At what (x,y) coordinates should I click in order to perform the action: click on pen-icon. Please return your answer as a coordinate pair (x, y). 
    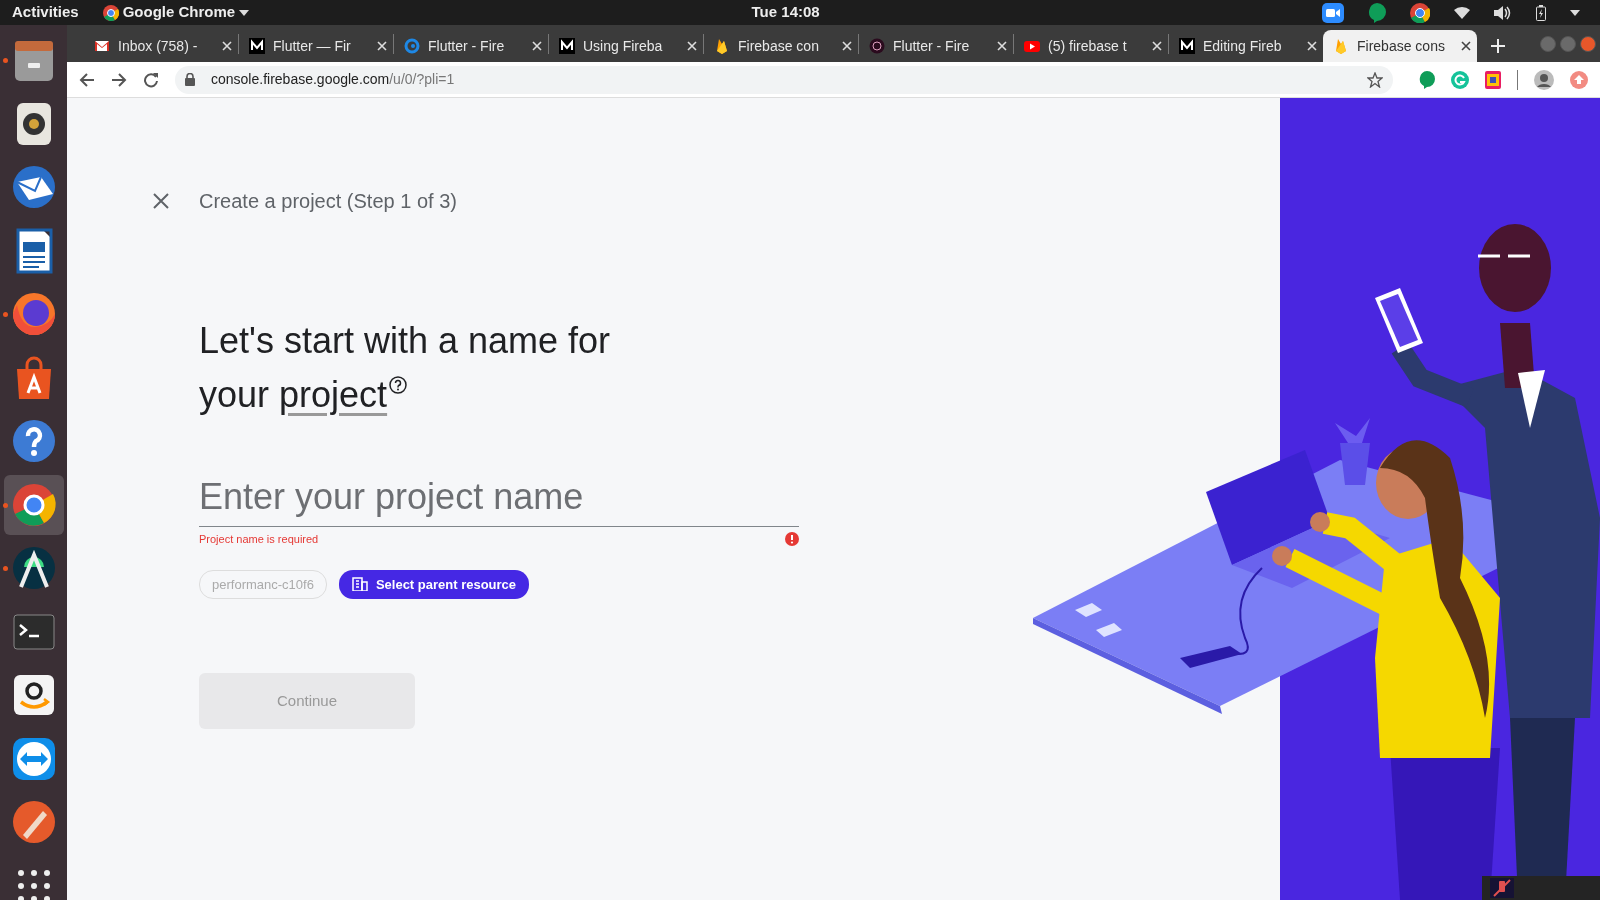
    Looking at the image, I should click on (34, 822).